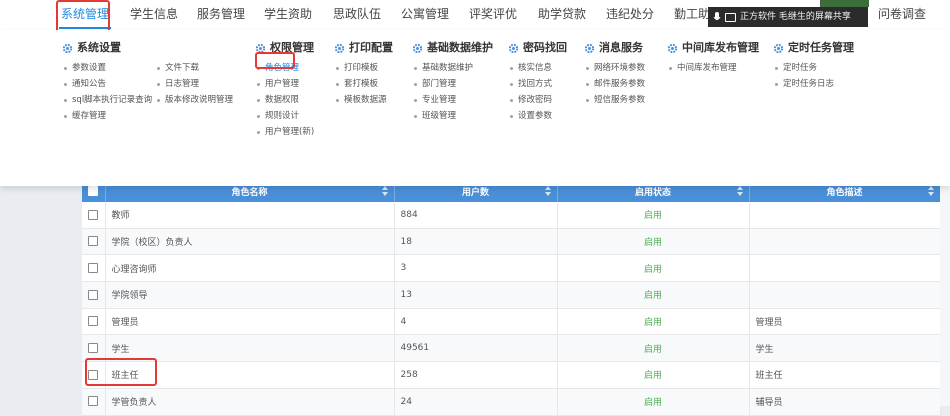  What do you see at coordinates (803, 68) in the screenshot?
I see `menu-item-scheduled-task: 定时任务` at bounding box center [803, 68].